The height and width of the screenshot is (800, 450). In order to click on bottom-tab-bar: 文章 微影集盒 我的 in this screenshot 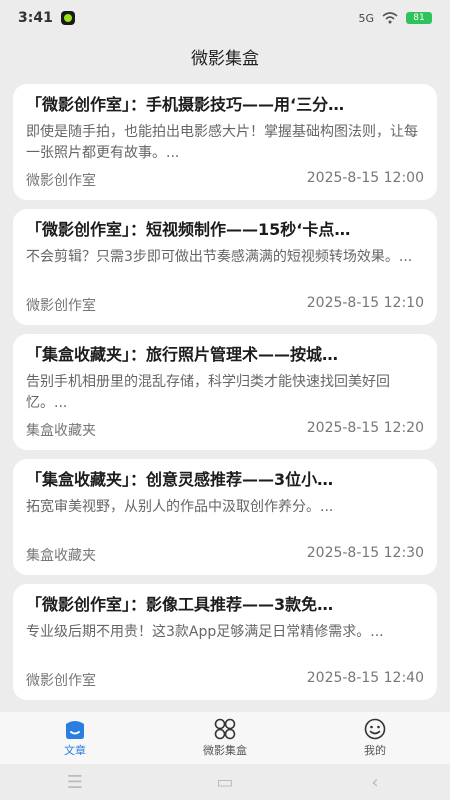, I will do `click(225, 738)`.